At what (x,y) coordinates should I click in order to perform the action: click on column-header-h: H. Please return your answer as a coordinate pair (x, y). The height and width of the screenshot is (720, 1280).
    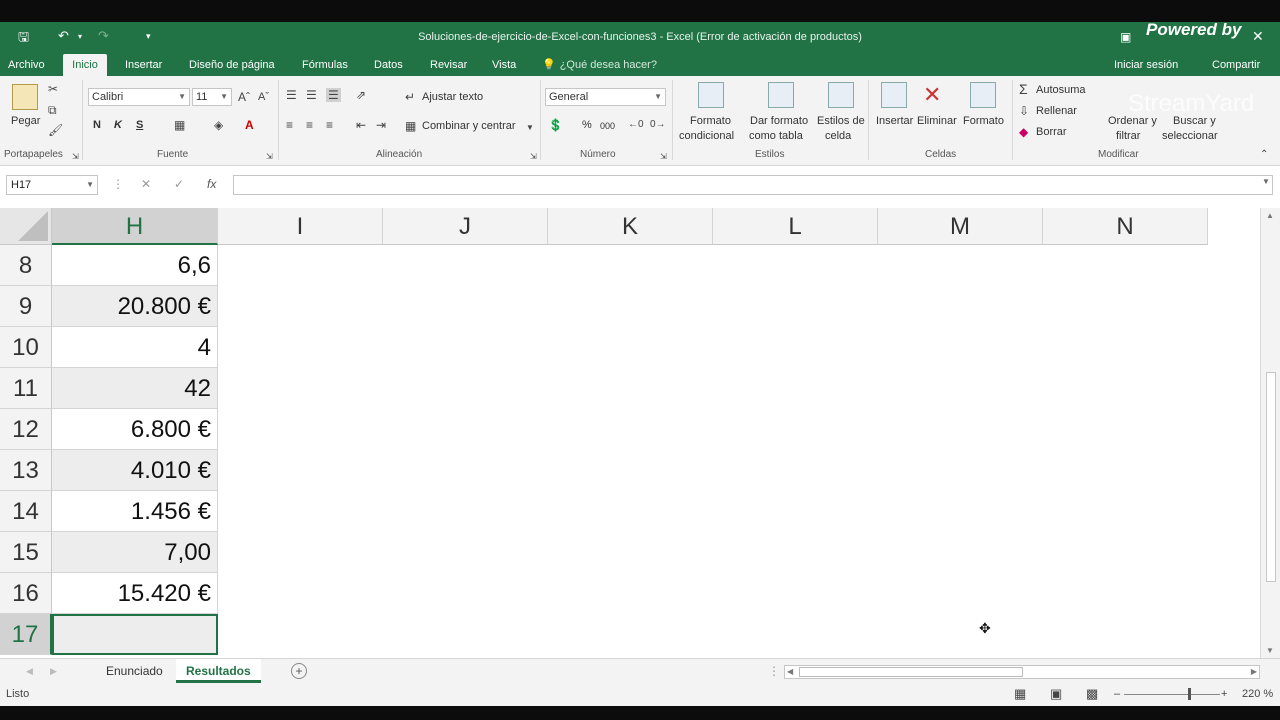
    Looking at the image, I should click on (135, 226).